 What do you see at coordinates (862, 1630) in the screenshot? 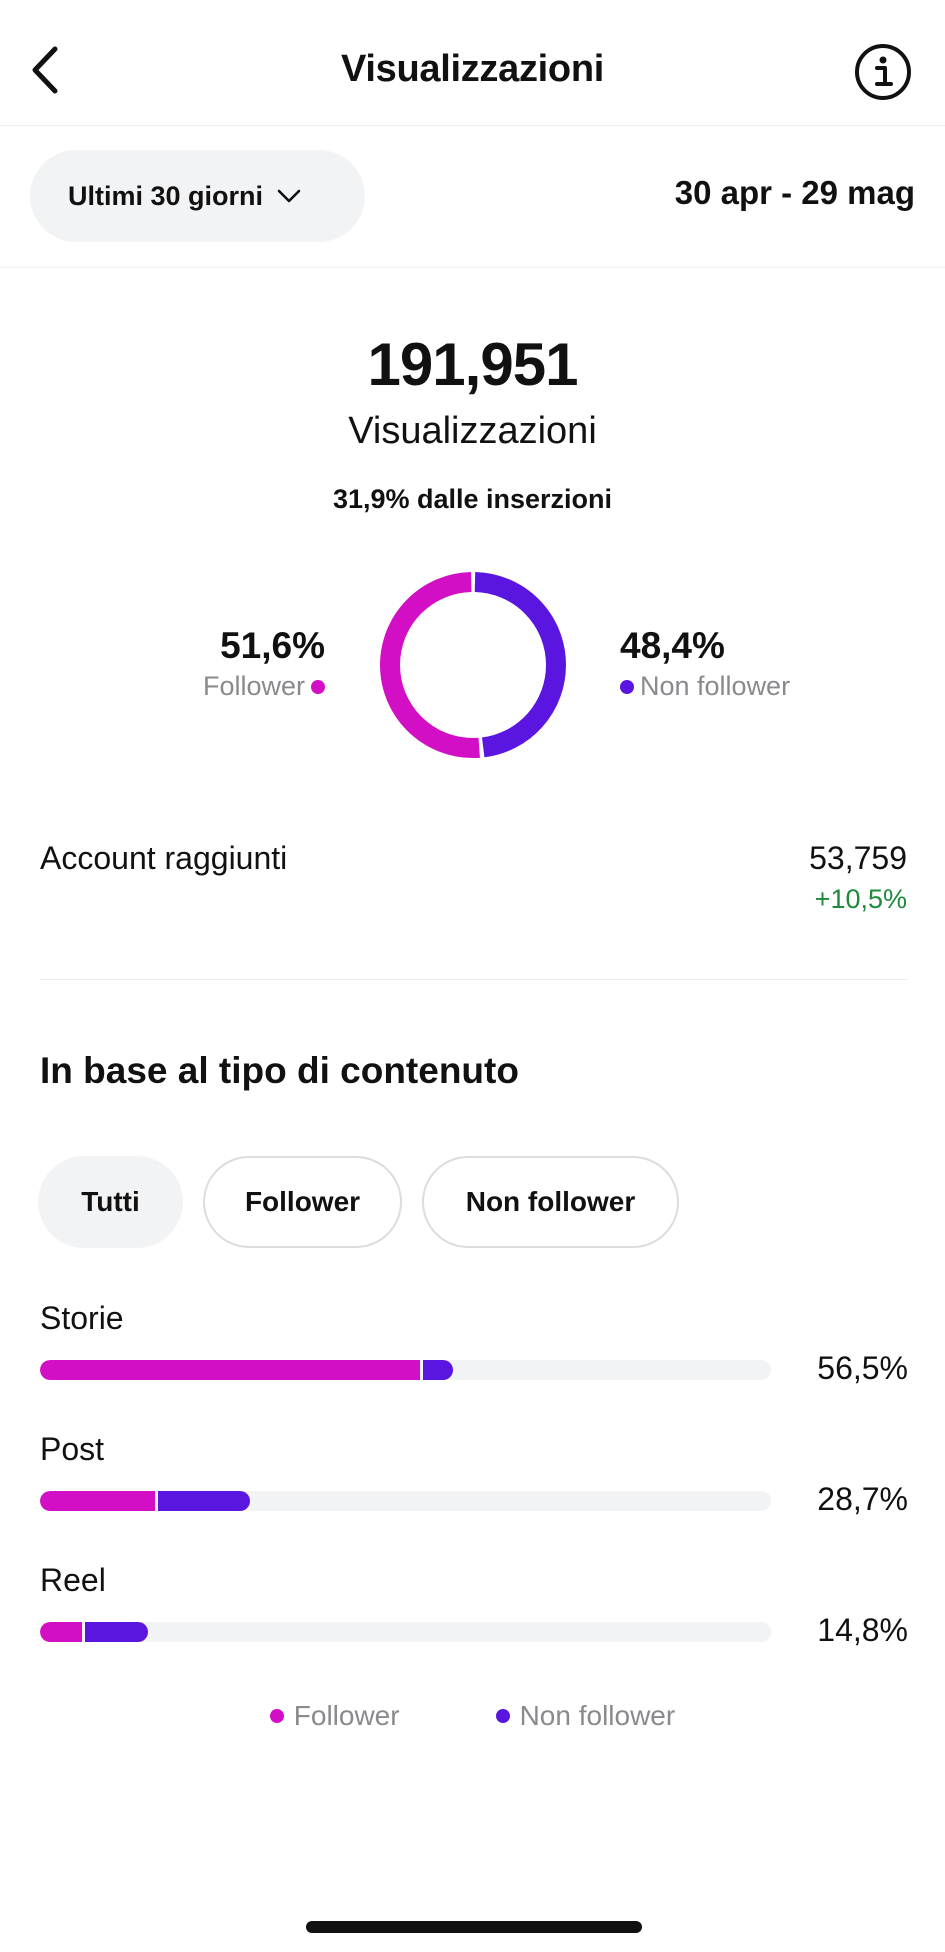
I see `content-row-percent: 14,8%` at bounding box center [862, 1630].